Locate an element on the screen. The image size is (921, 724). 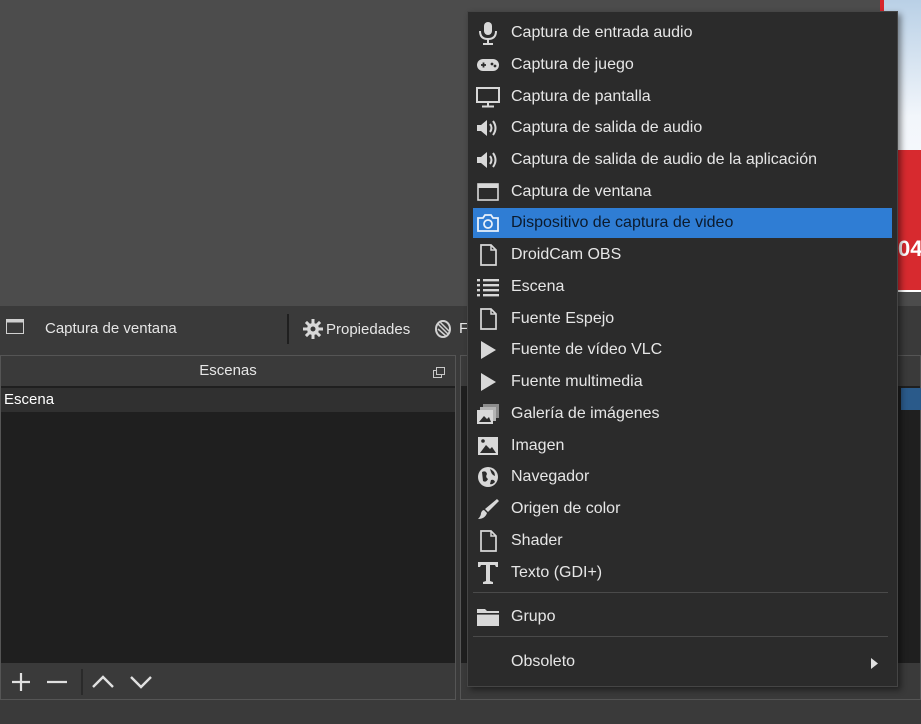
sources-selected-row is located at coordinates (911, 399).